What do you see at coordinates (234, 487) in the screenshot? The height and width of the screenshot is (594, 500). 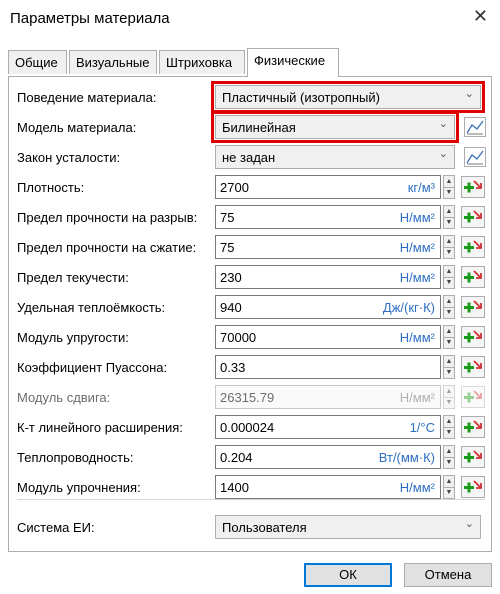 I see `property-value: 1400` at bounding box center [234, 487].